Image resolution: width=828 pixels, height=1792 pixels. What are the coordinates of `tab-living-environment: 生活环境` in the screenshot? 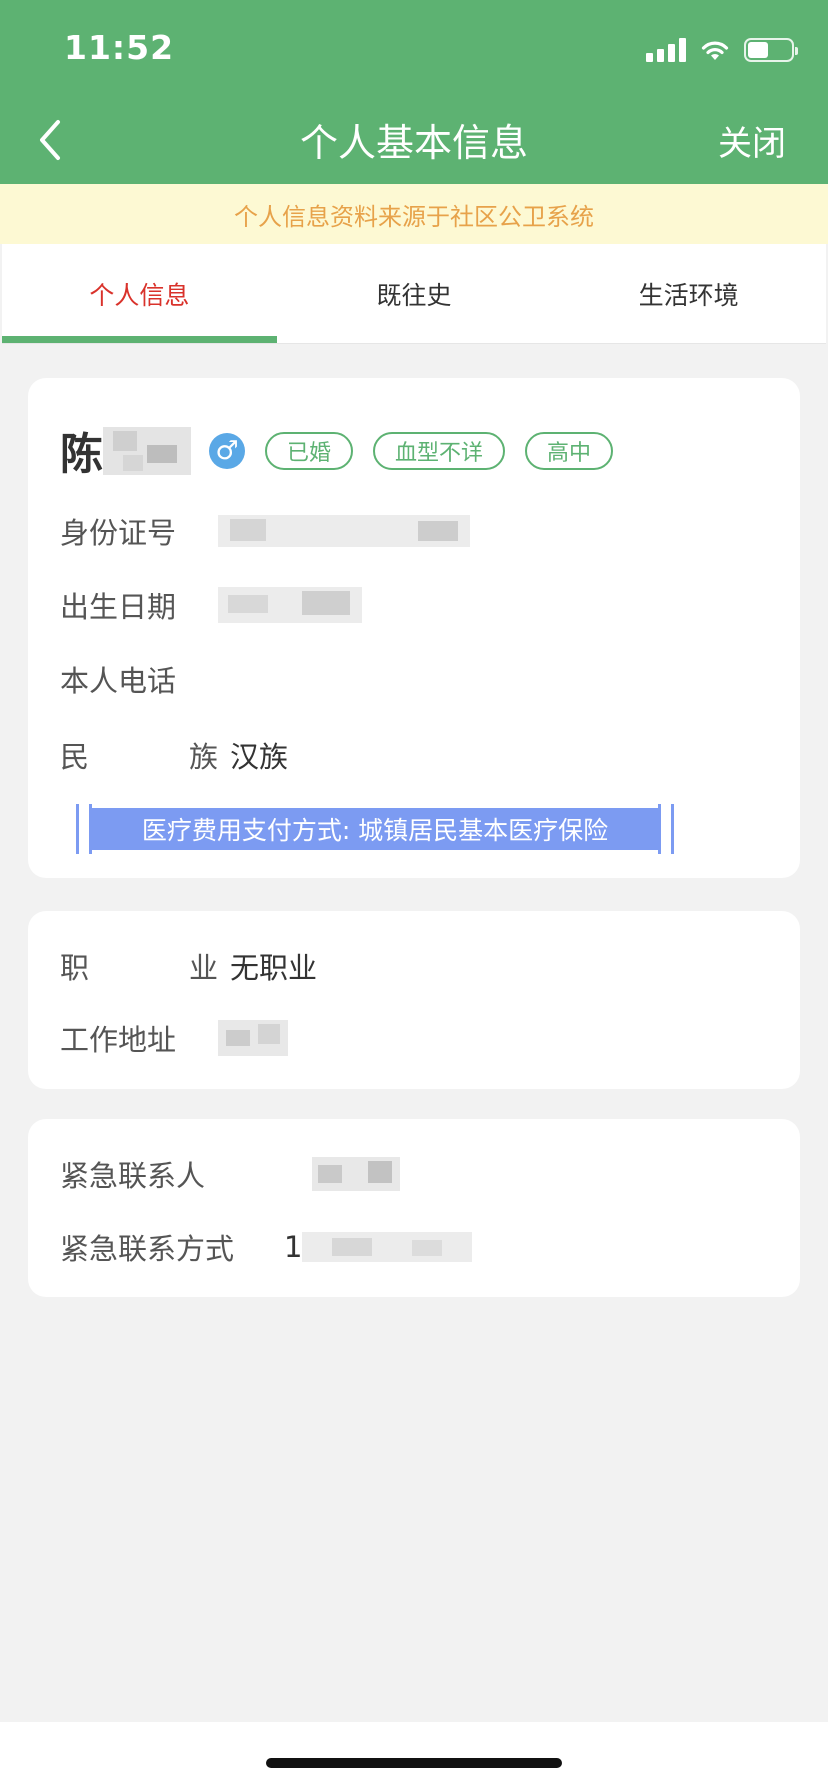 It's located at (688, 293).